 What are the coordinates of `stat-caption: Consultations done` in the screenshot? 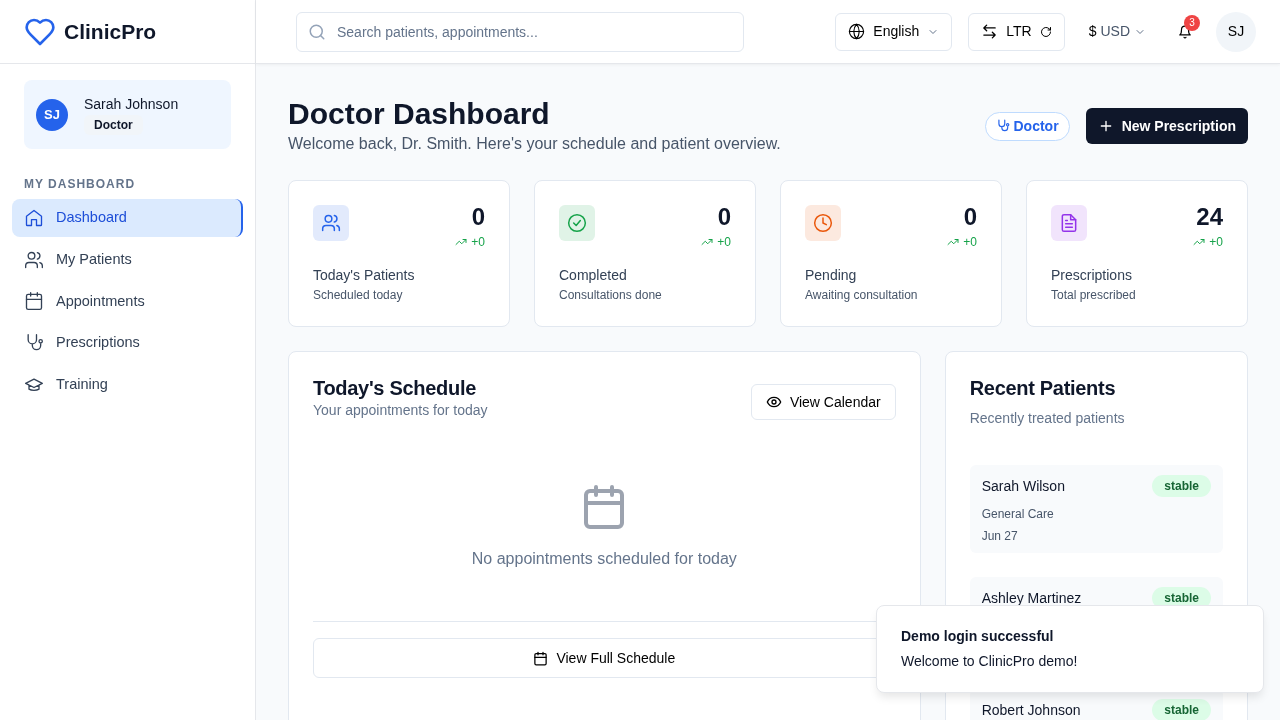 It's located at (611, 295).